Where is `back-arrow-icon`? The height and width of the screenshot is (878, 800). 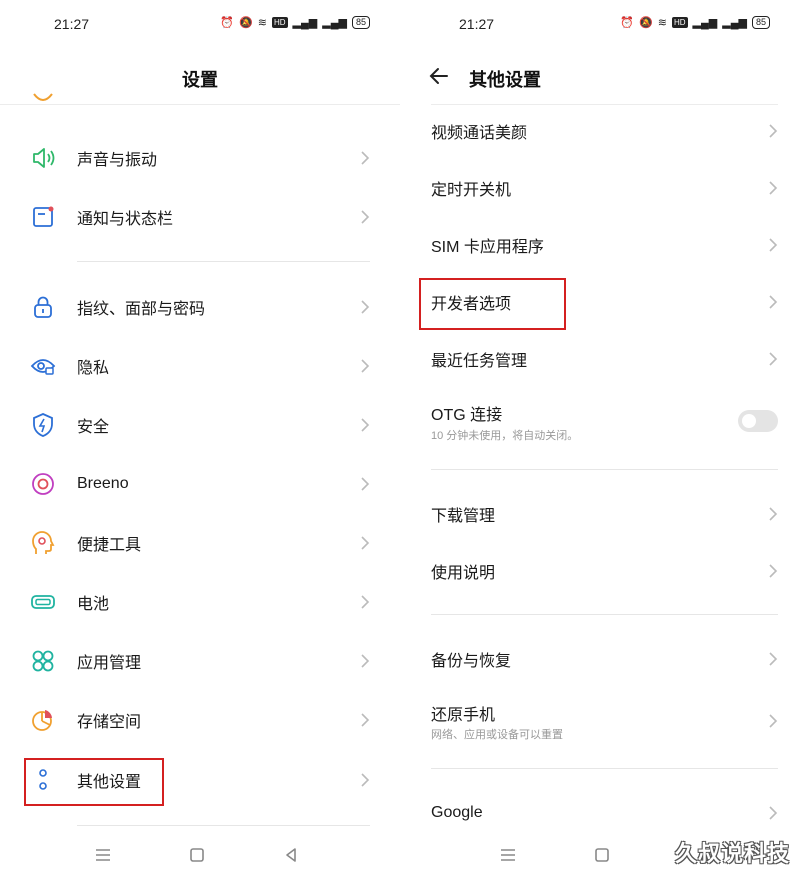
back-arrow-icon is located at coordinates (439, 76).